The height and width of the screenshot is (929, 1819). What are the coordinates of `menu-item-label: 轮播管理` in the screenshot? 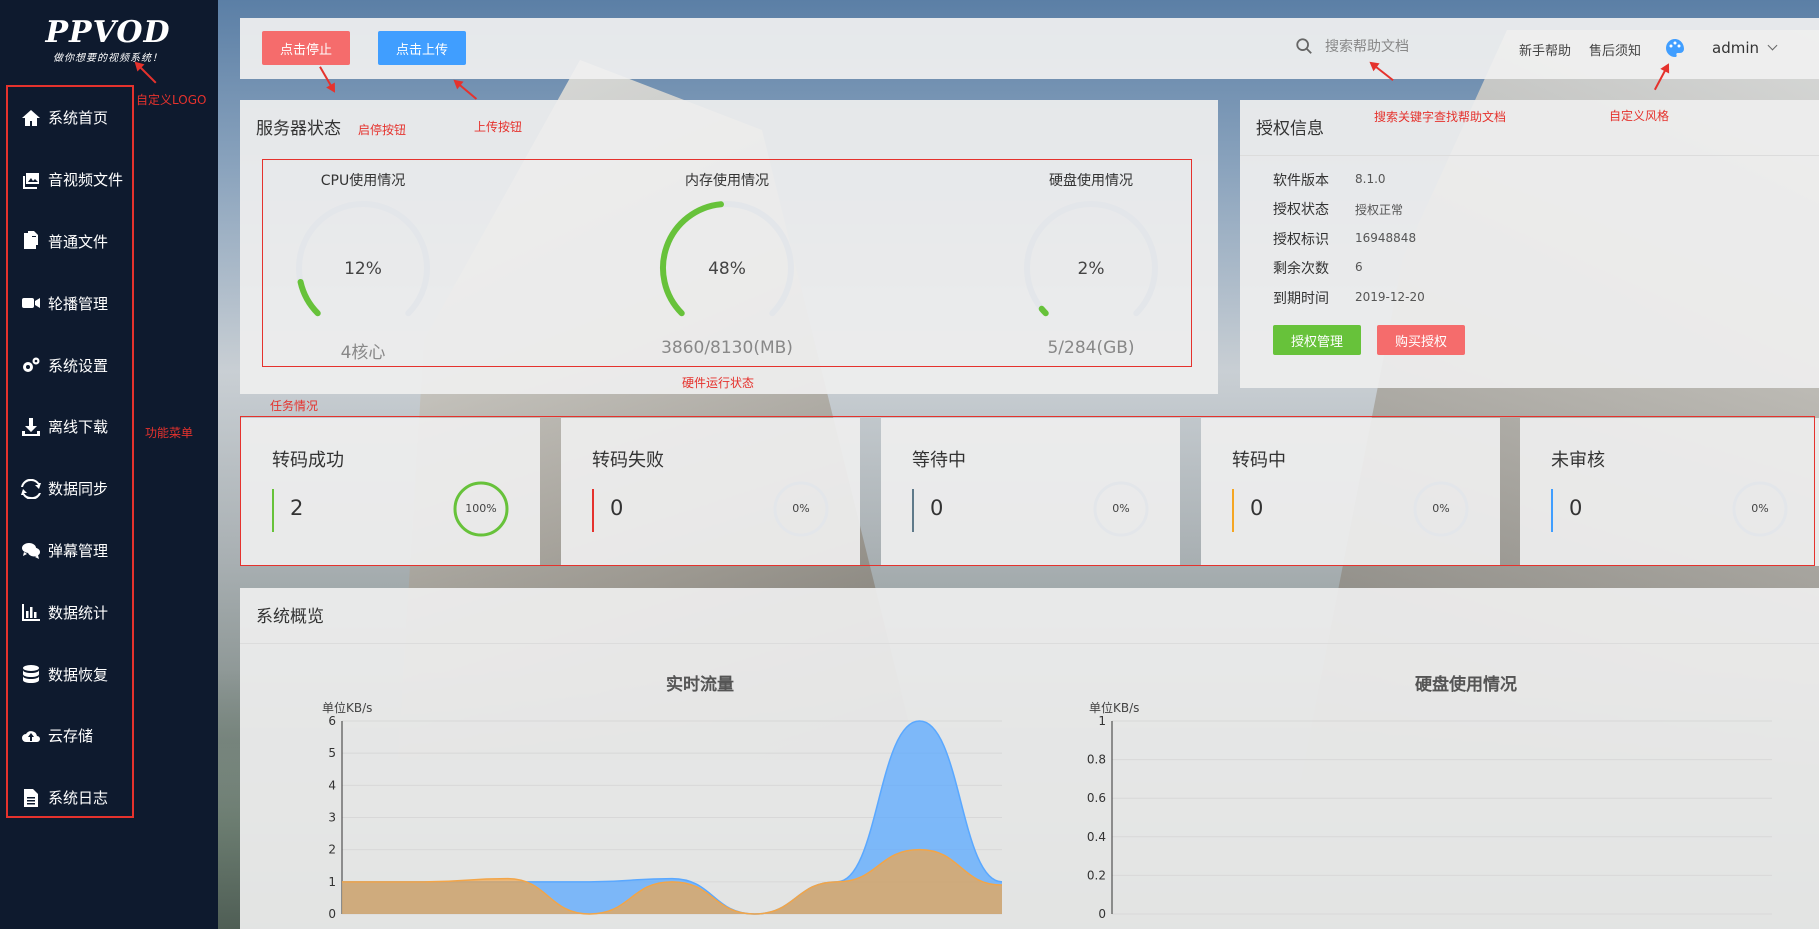 It's located at (78, 303).